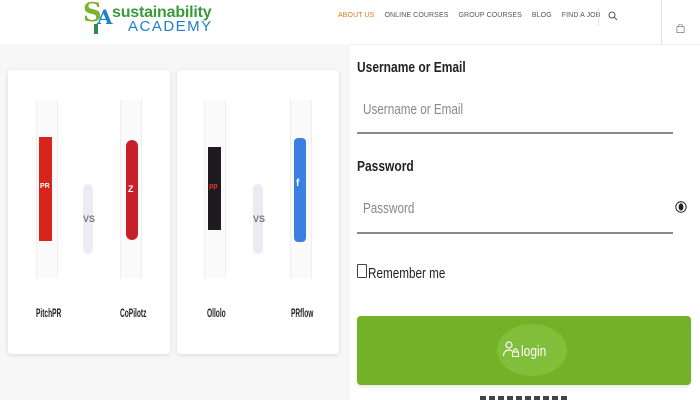 This screenshot has height=400, width=700. What do you see at coordinates (681, 207) in the screenshot?
I see `show-password-eye-icon` at bounding box center [681, 207].